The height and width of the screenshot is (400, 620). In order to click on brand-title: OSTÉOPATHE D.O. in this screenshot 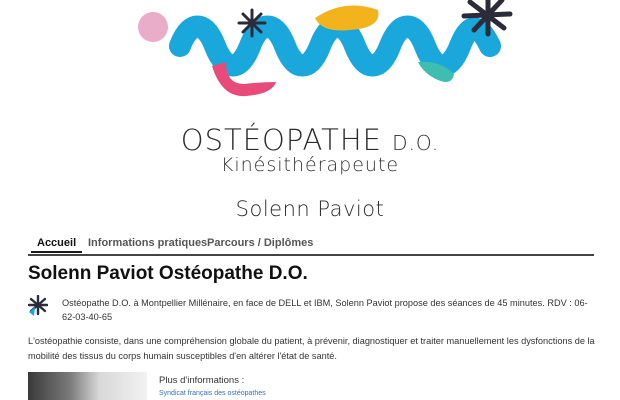, I will do `click(310, 140)`.